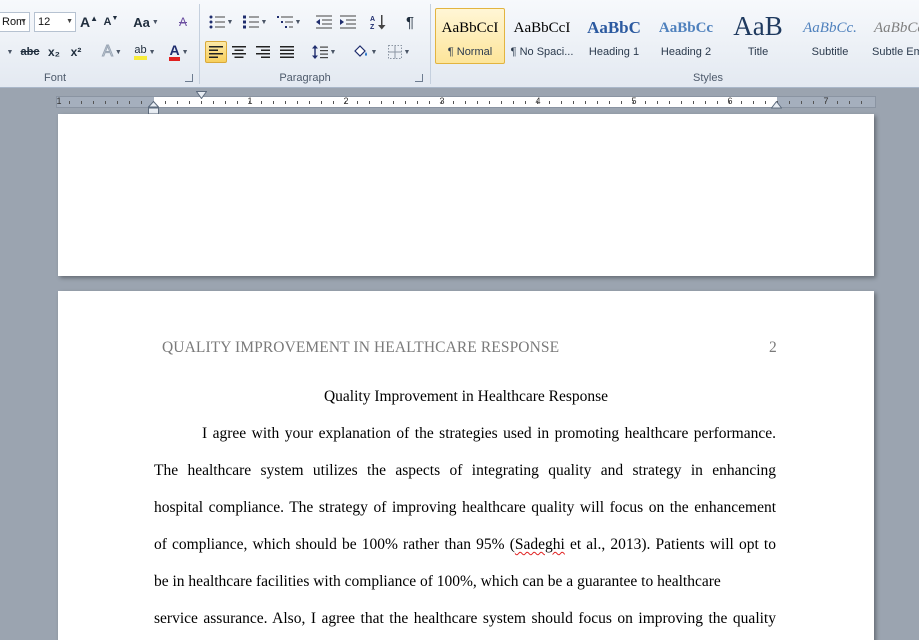 This screenshot has width=919, height=640. Describe the element at coordinates (199, 44) in the screenshot. I see `group-separator` at that location.